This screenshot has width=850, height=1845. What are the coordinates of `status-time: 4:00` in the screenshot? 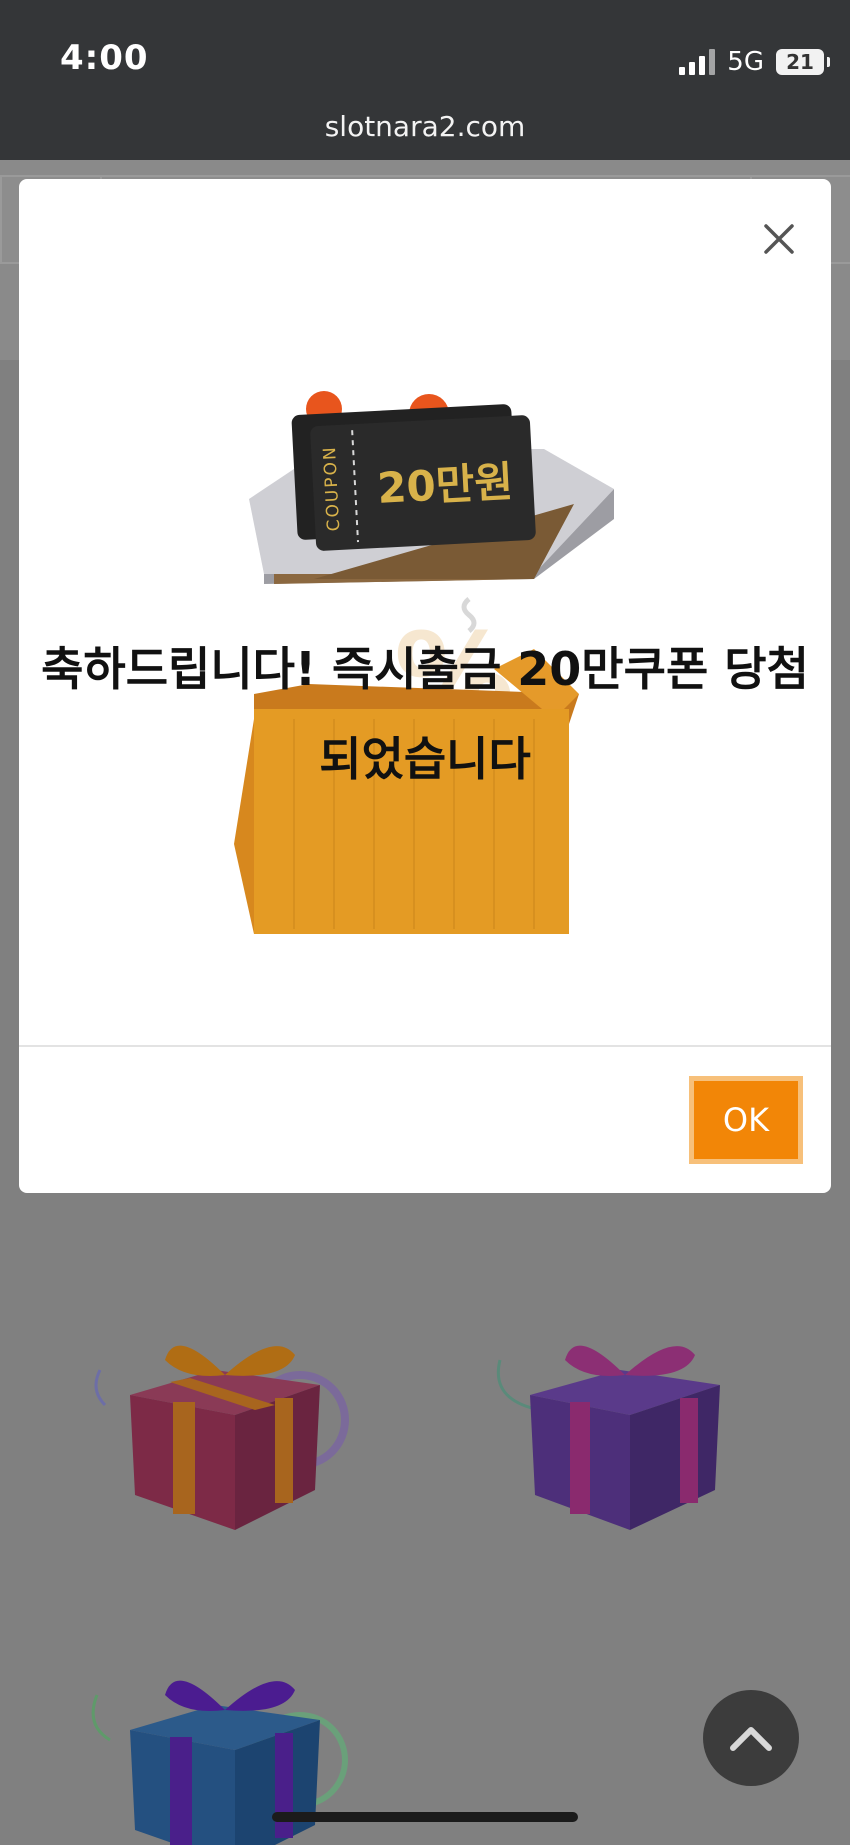 It's located at (104, 58).